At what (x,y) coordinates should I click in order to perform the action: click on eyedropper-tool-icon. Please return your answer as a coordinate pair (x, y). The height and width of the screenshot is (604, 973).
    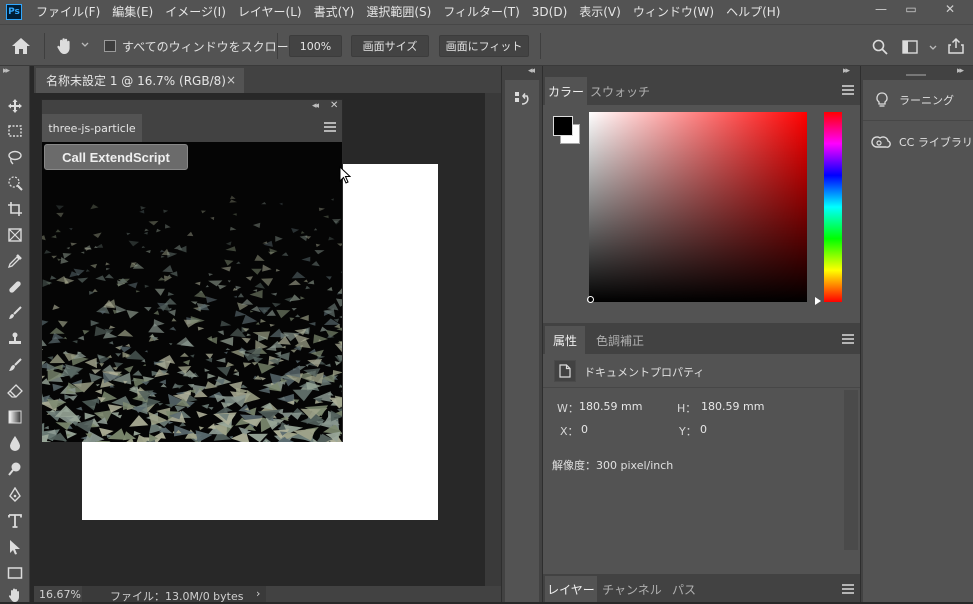
    Looking at the image, I should click on (15, 261).